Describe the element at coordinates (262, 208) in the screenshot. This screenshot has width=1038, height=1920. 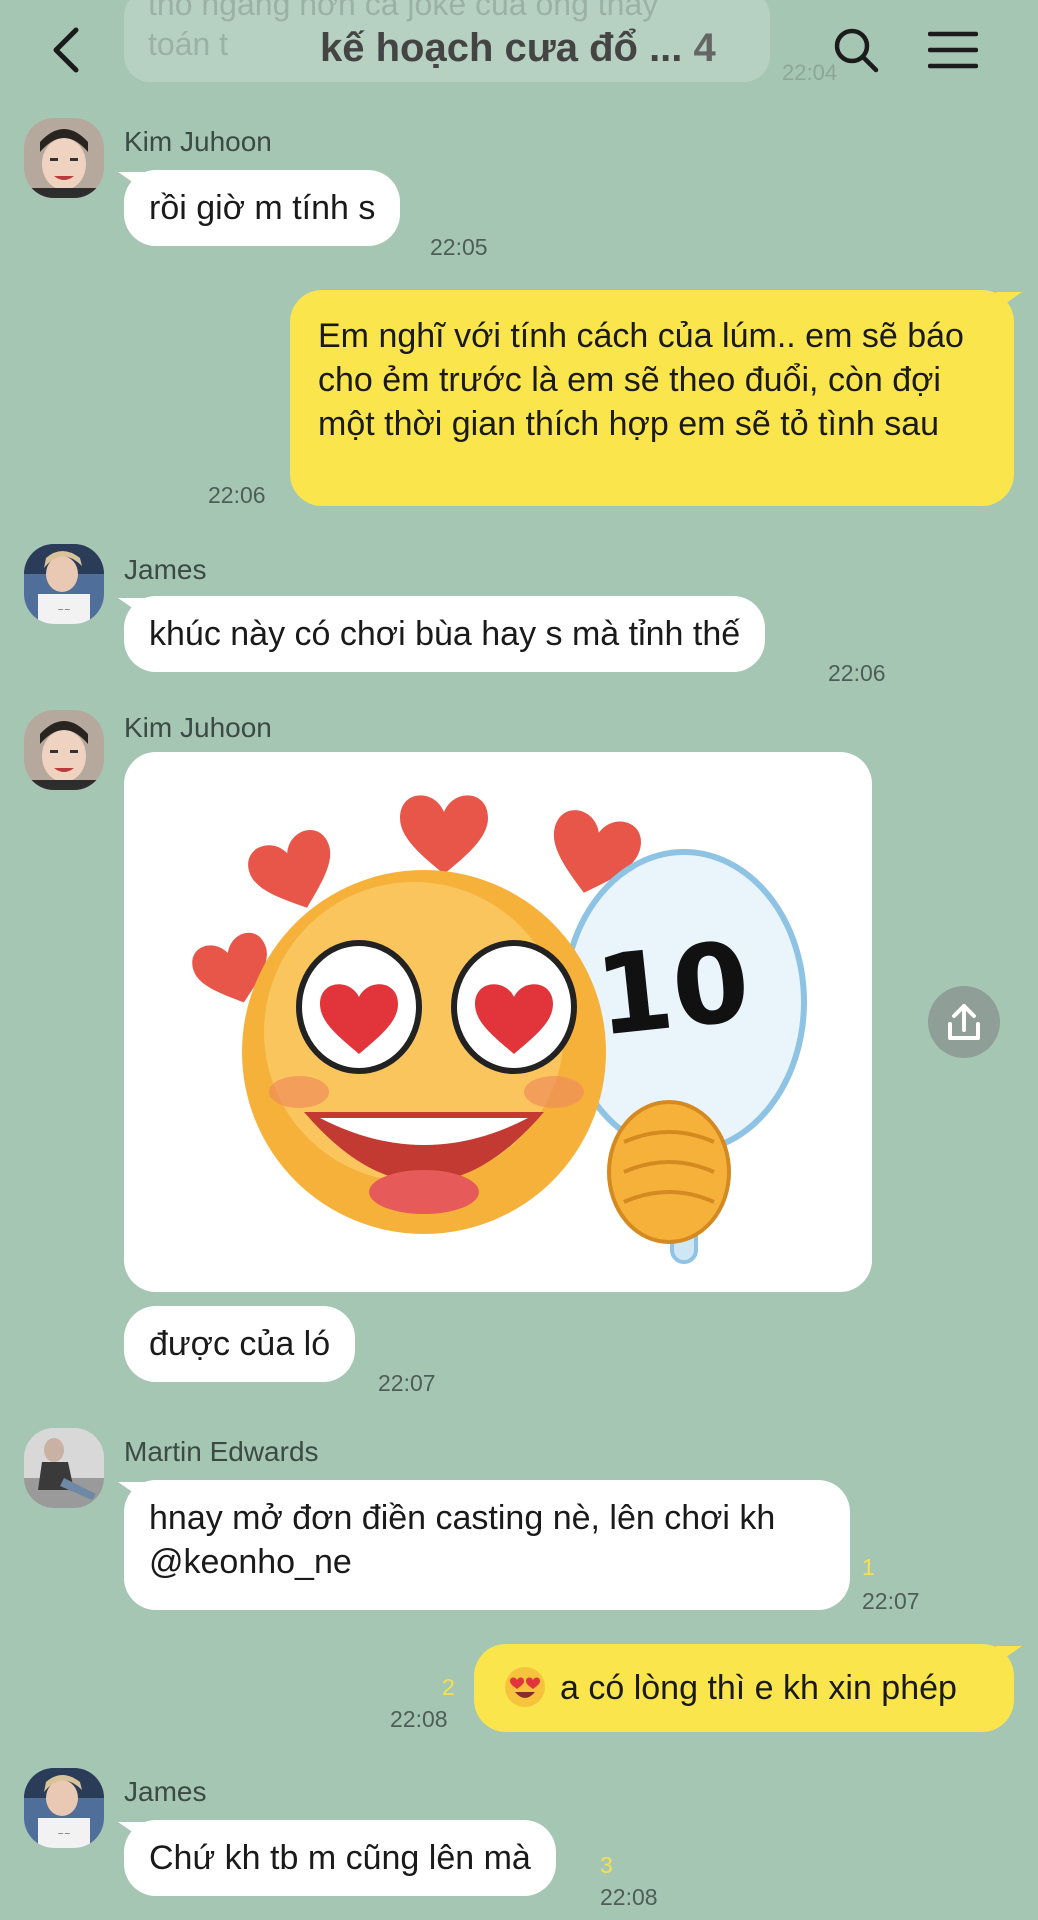
I see `message-bubble-incoming: rồi giờ m tính s` at that location.